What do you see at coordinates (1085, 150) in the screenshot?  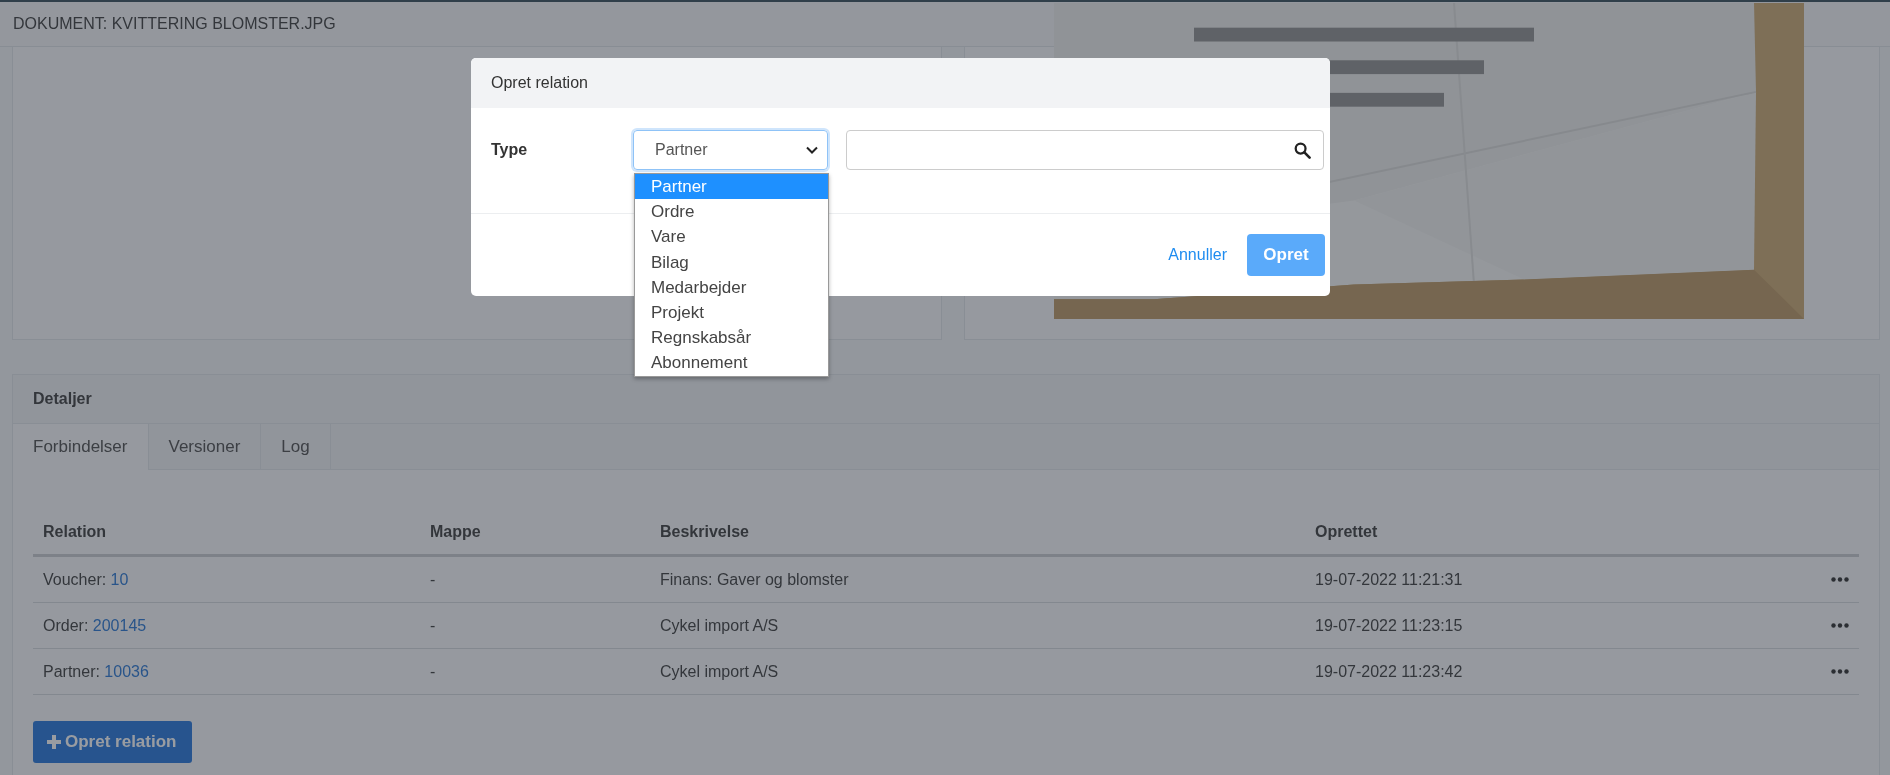 I see `search-field` at bounding box center [1085, 150].